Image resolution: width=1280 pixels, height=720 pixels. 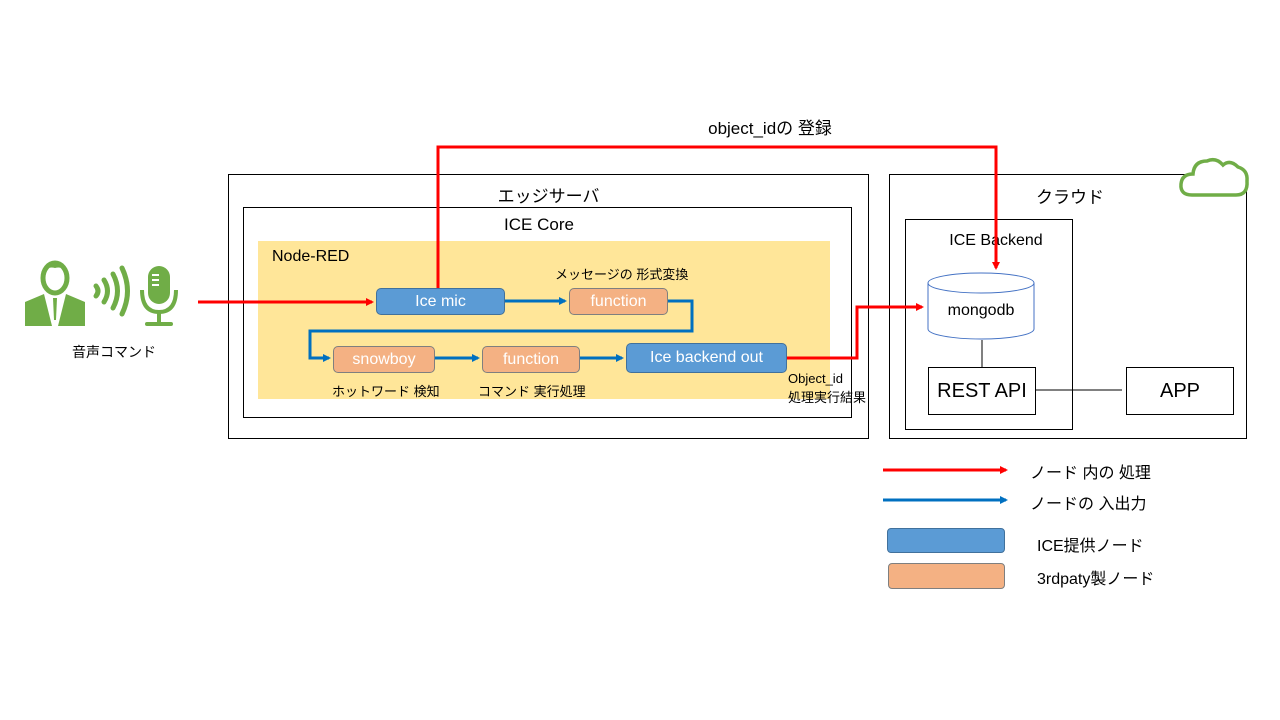 I want to click on node-red-title: Node-RED, so click(x=311, y=256).